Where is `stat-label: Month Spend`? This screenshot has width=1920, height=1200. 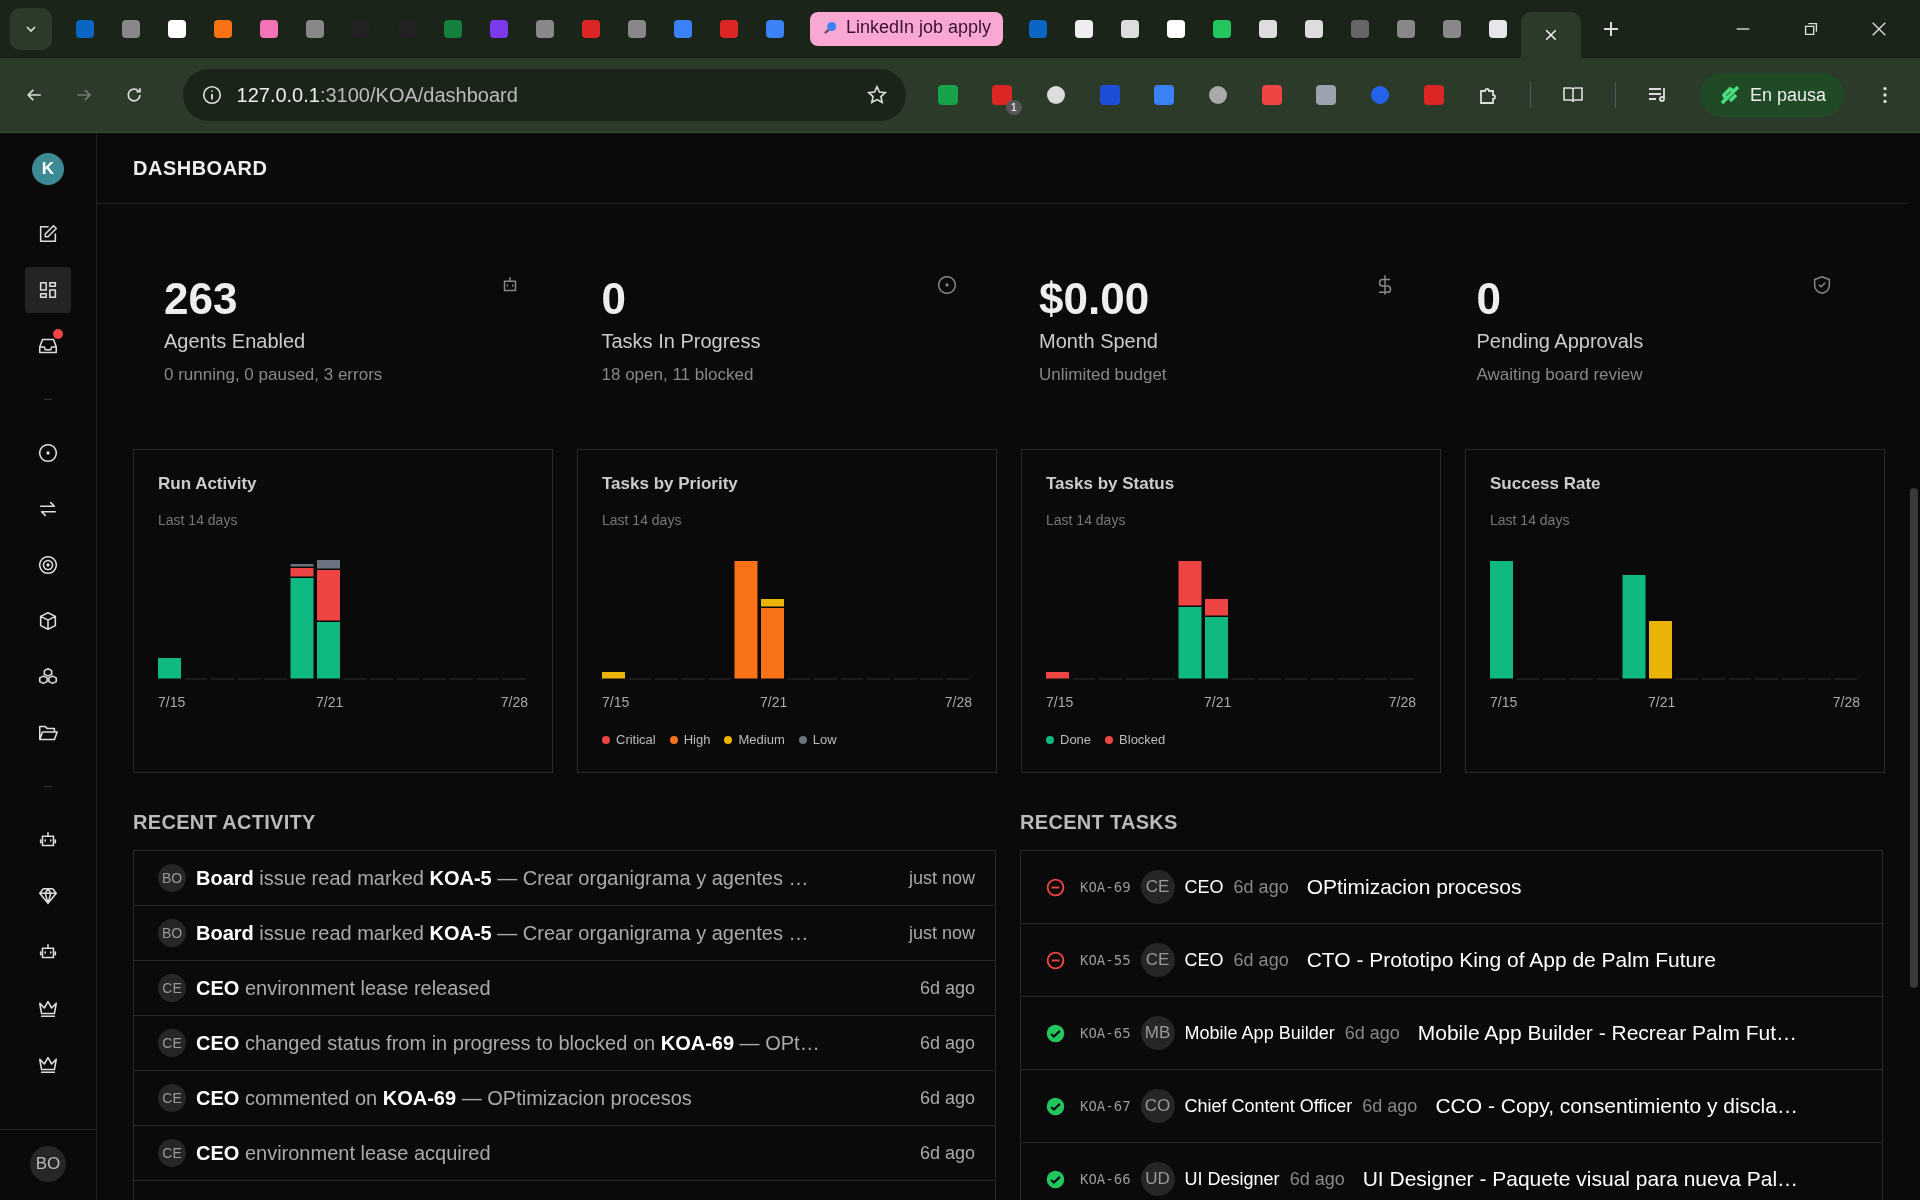 stat-label: Month Spend is located at coordinates (1099, 341).